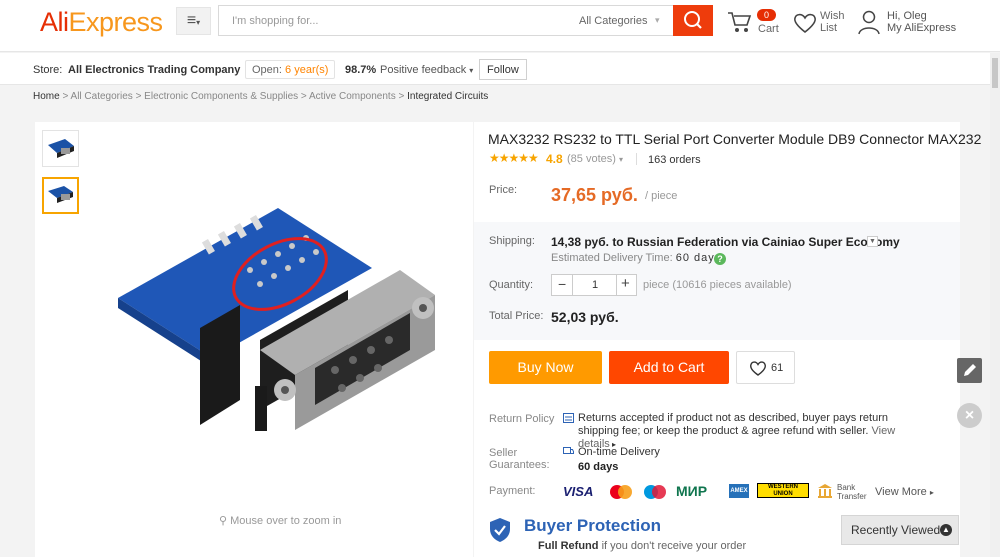  I want to click on buy-now-button: Buy Now, so click(545, 367).